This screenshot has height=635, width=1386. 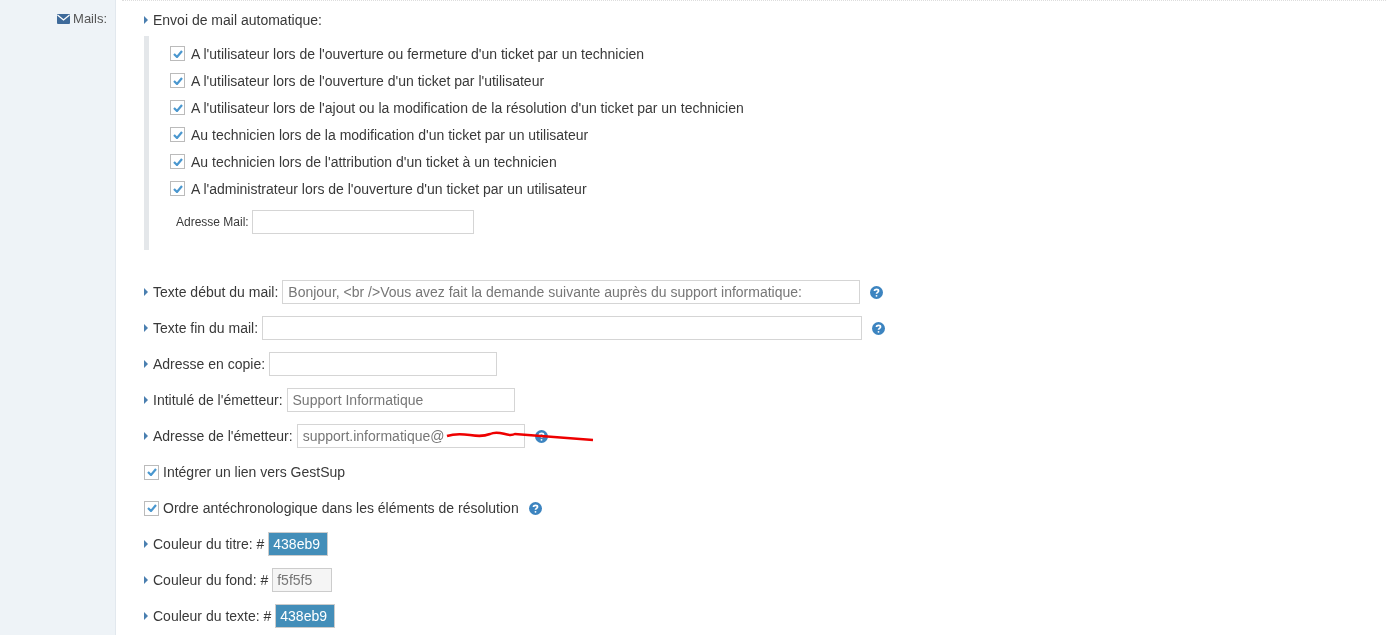 I want to click on field-label: Couleur du fond: #, so click(x=211, y=580).